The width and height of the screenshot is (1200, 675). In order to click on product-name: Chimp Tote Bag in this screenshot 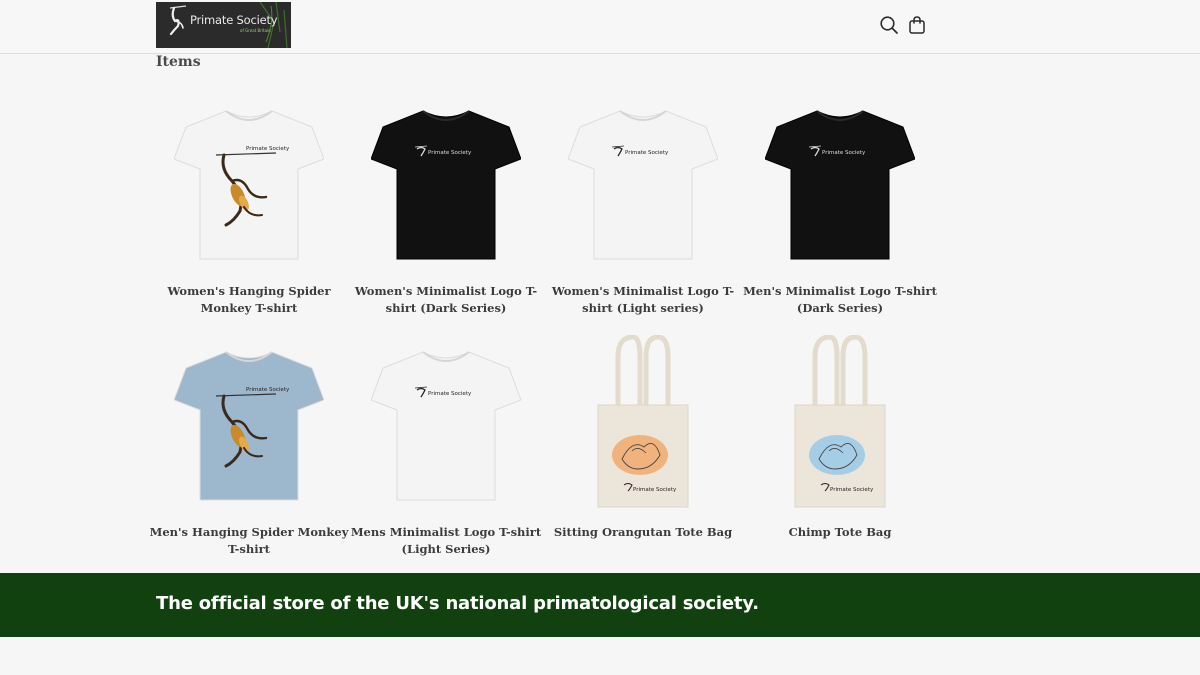, I will do `click(840, 532)`.